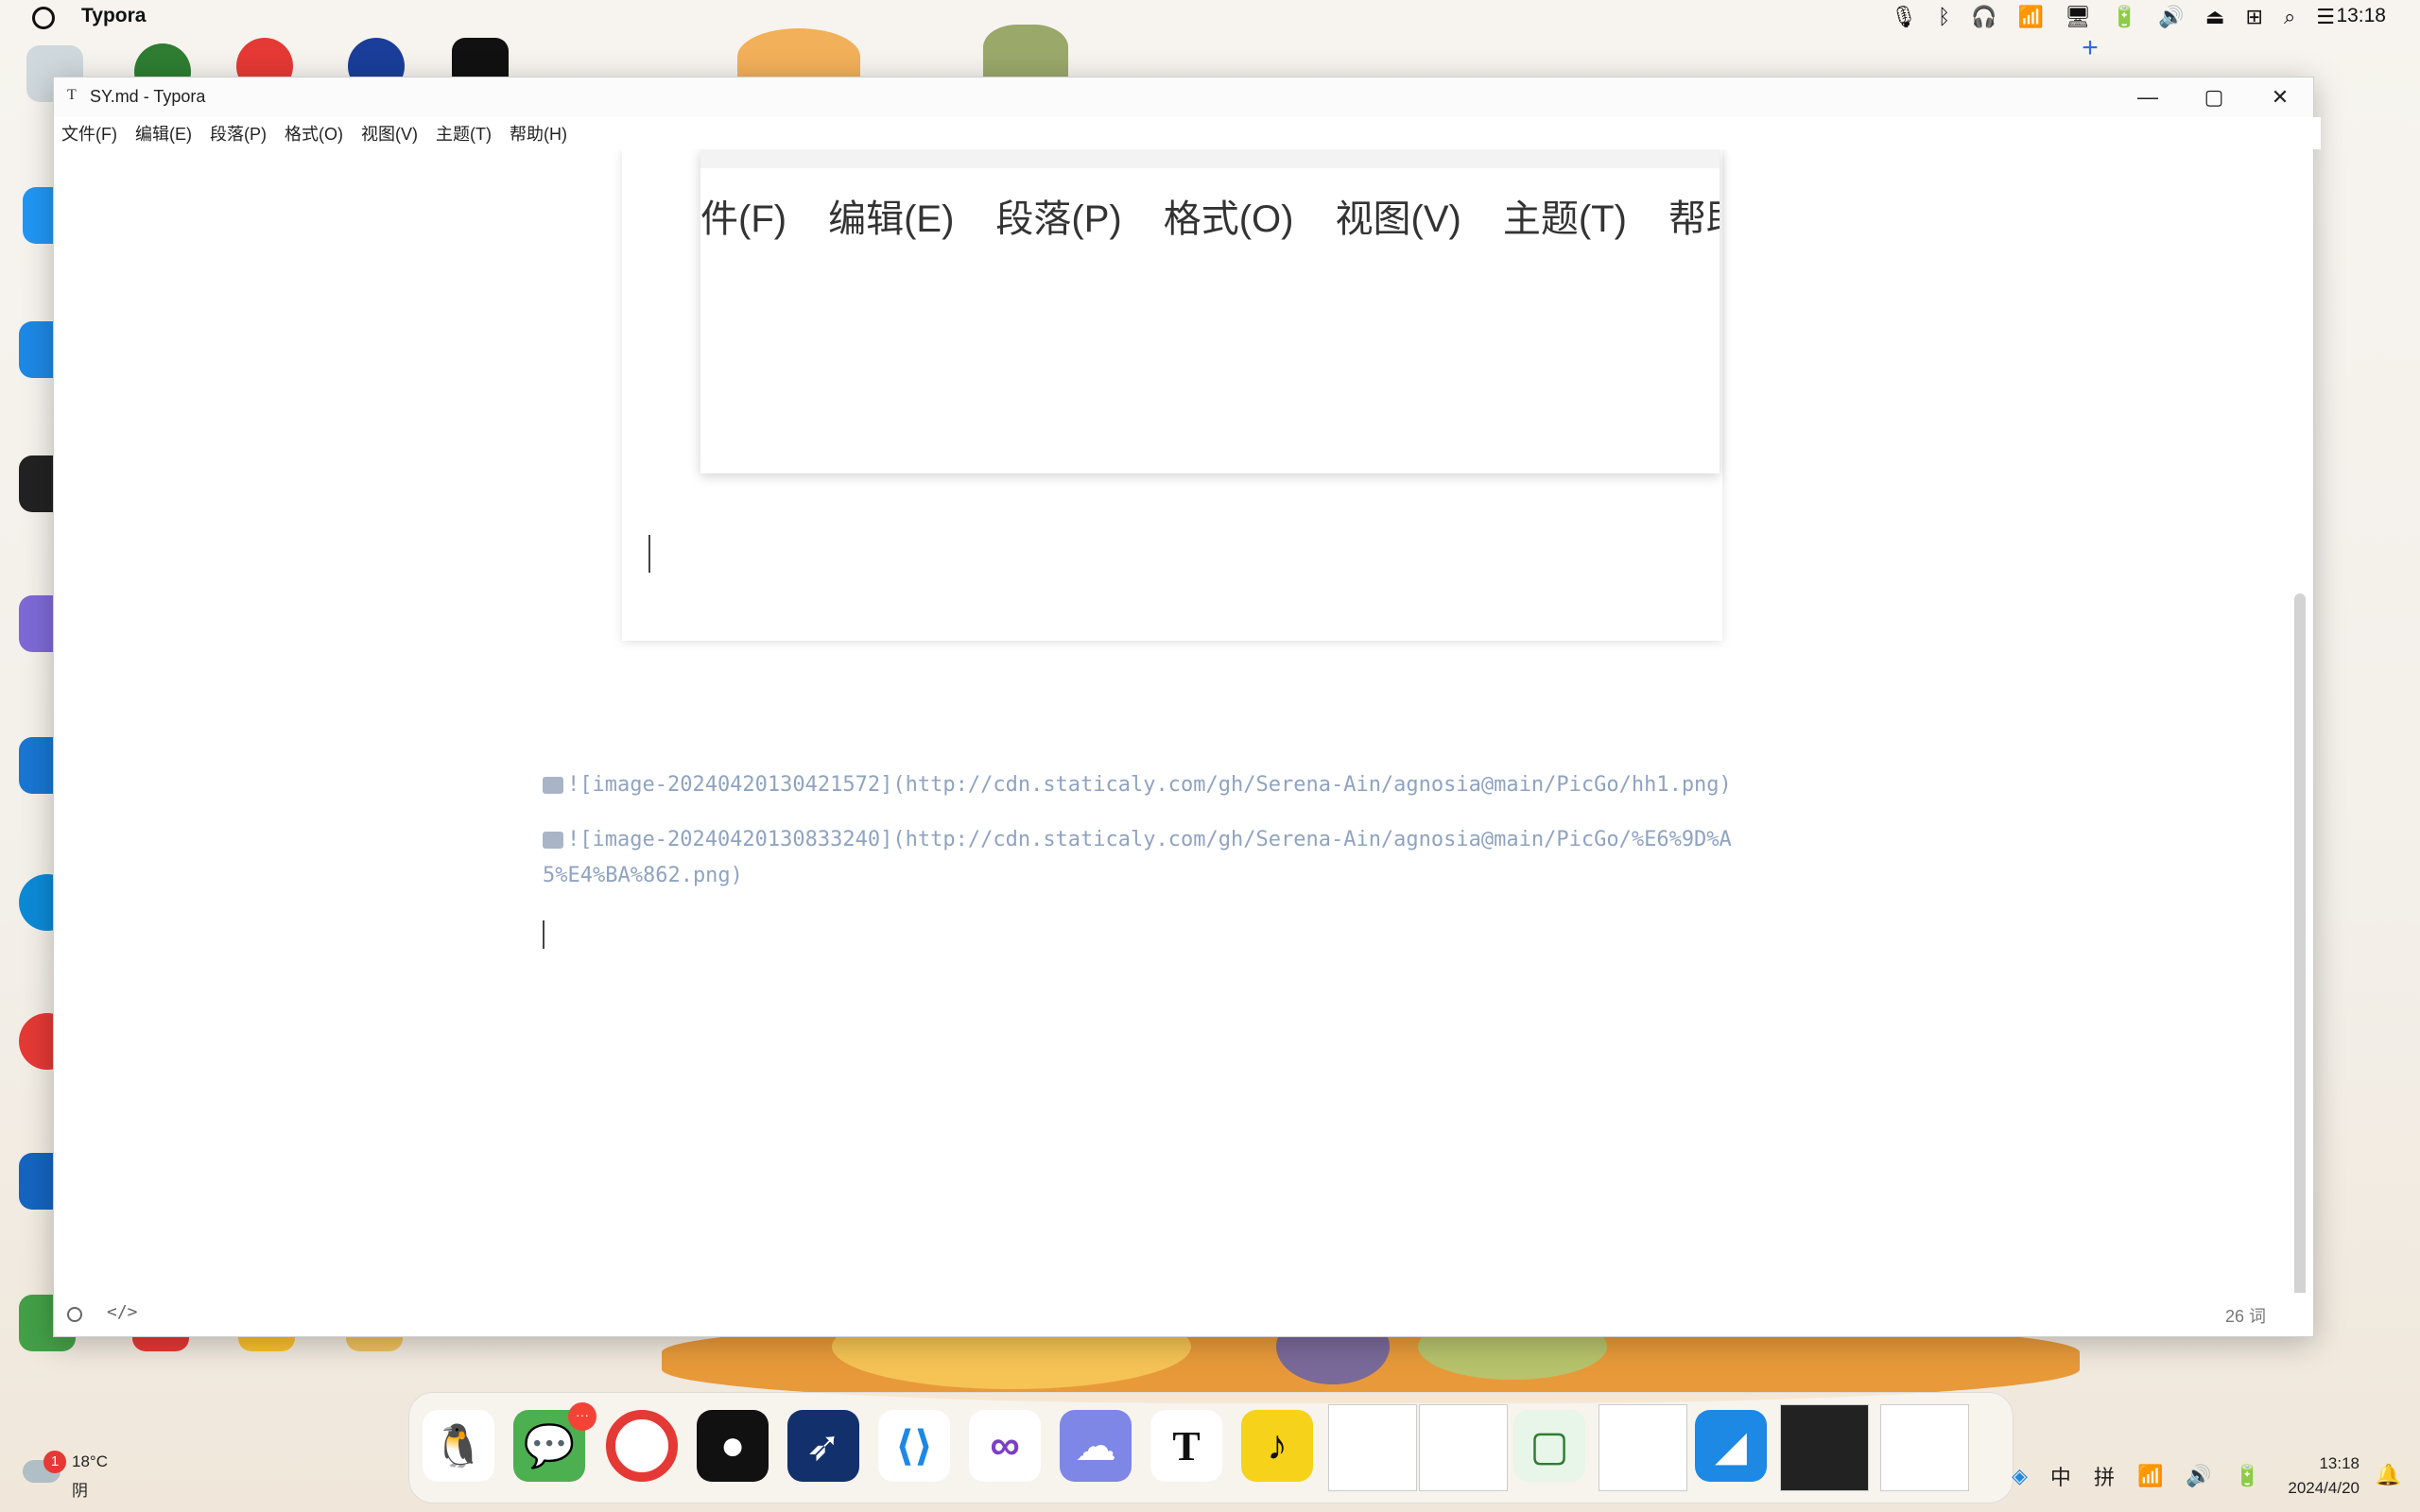 This screenshot has height=1512, width=2420. Describe the element at coordinates (2289, 17) in the screenshot. I see `search-icon: ⌕` at that location.